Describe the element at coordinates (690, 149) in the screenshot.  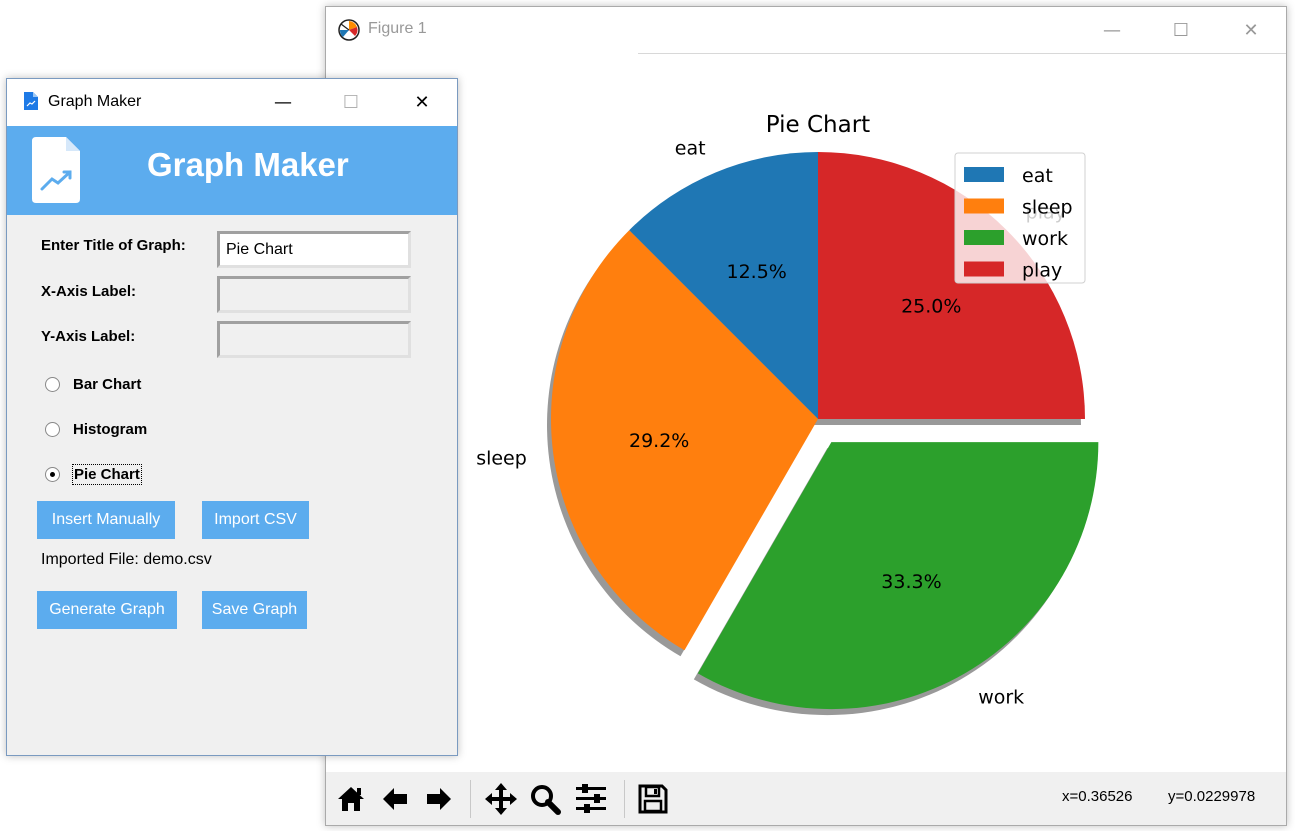
I see `category-label-eat: eat` at that location.